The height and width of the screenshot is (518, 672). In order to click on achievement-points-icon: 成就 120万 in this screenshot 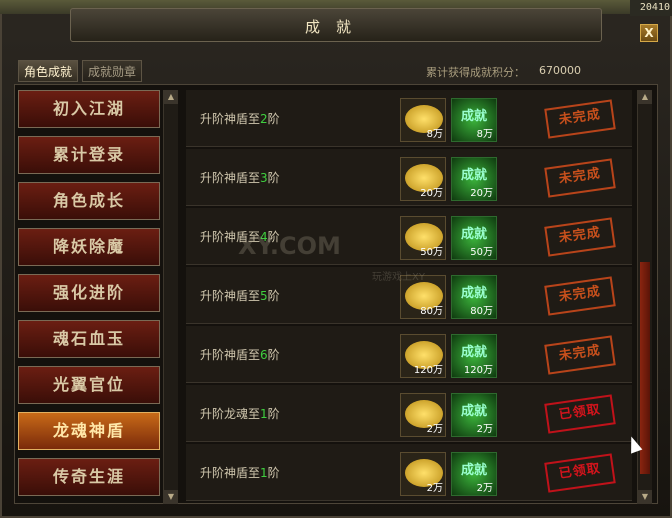, I will do `click(474, 356)`.